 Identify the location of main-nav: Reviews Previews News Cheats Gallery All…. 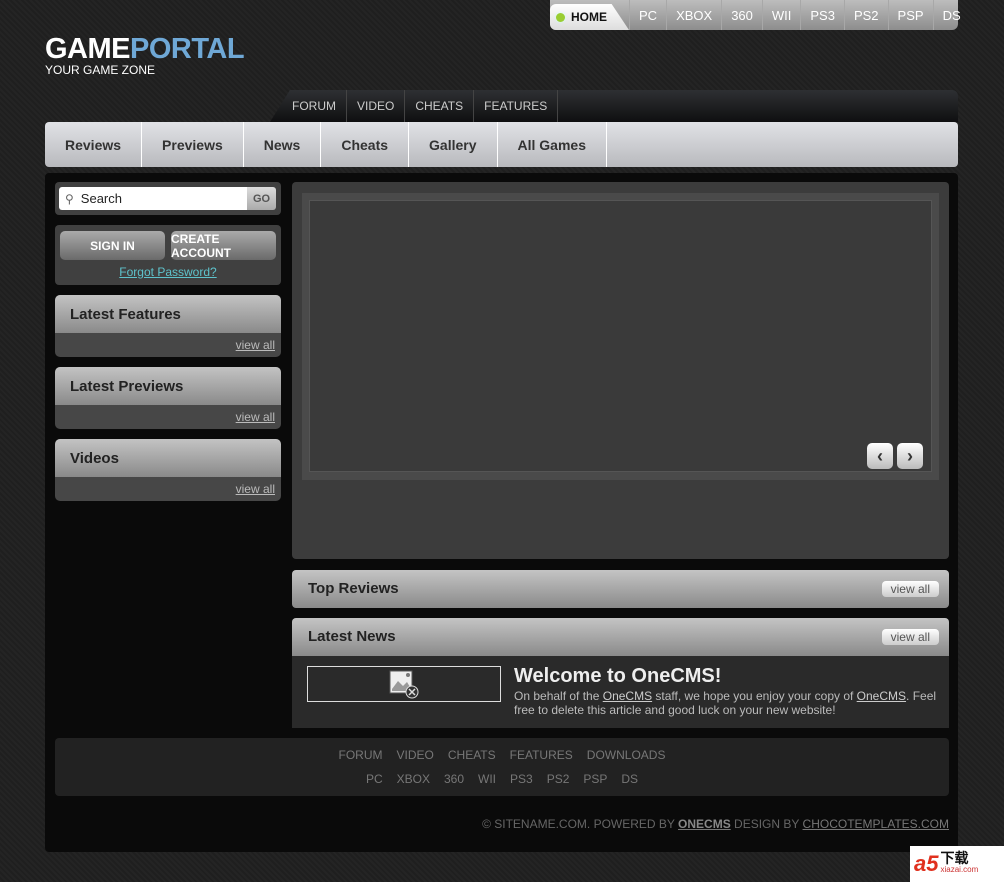
(501, 144).